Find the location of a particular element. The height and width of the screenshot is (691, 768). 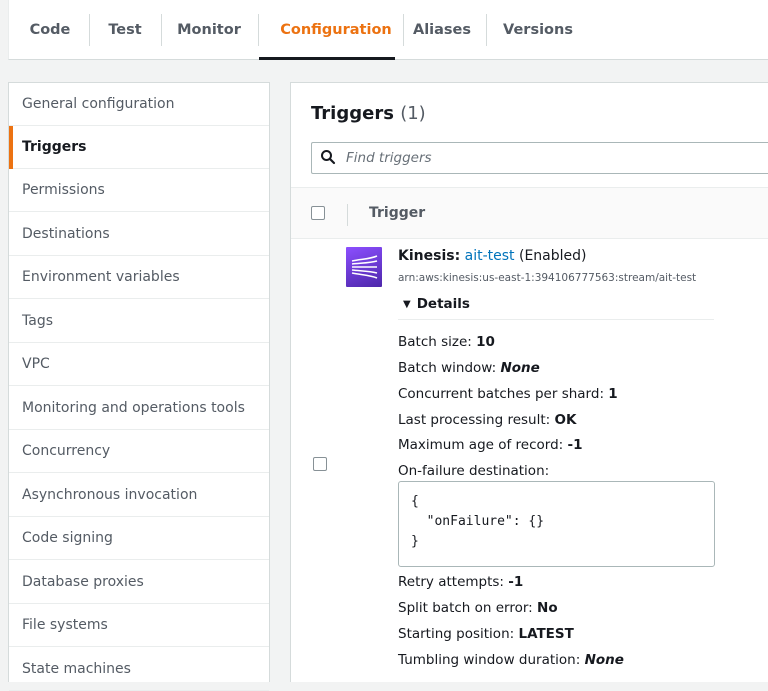

tab-configuration: Configuration is located at coordinates (336, 30).